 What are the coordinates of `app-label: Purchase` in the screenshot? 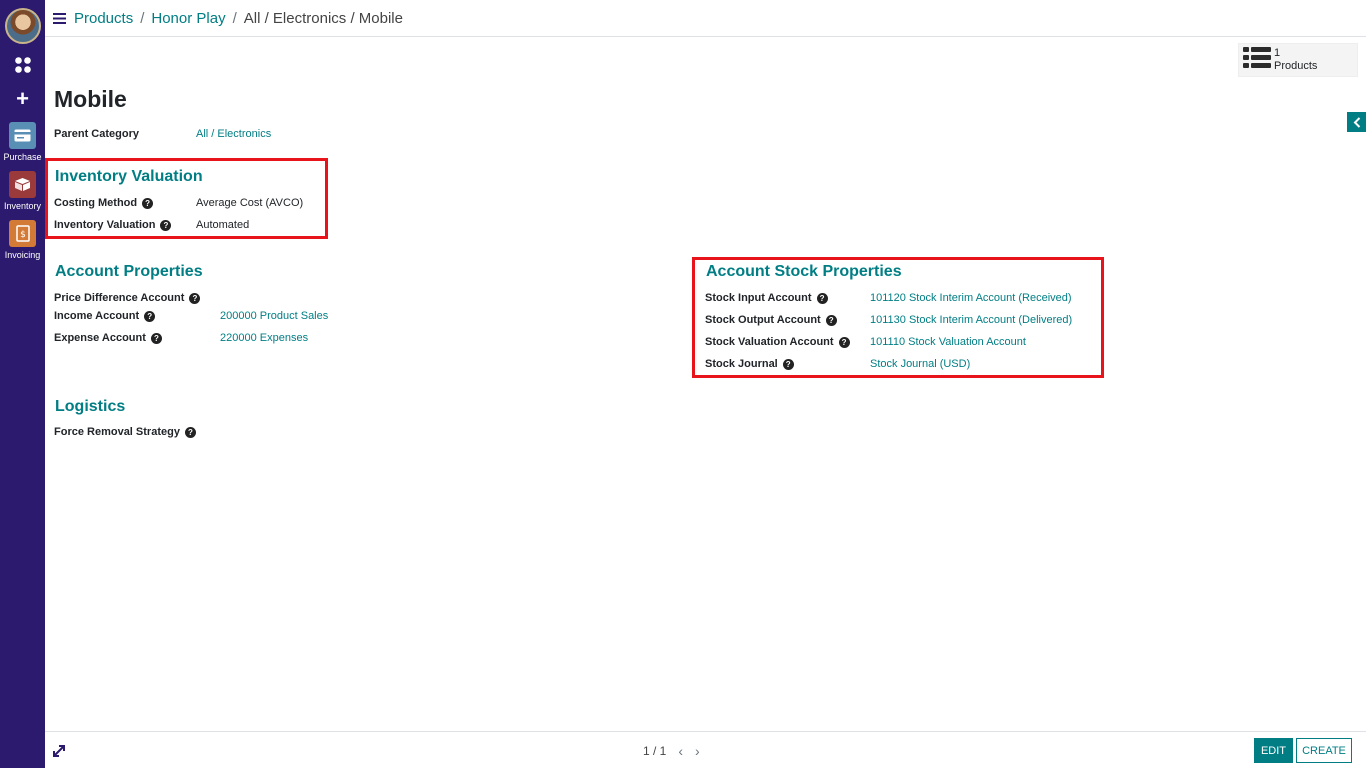 It's located at (22, 157).